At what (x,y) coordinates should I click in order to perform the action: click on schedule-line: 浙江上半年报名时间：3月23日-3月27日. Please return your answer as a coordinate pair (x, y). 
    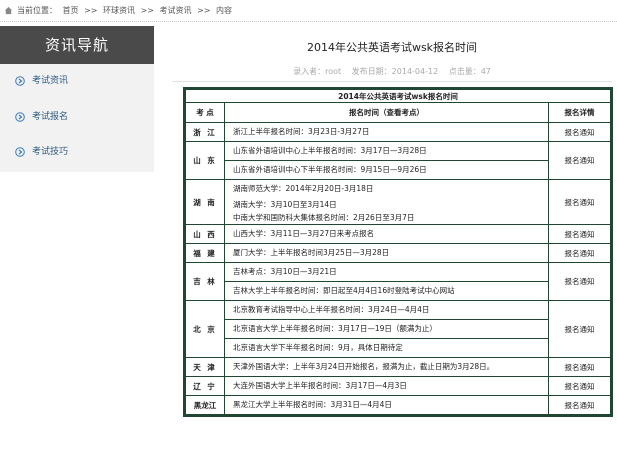
    Looking at the image, I should click on (301, 131).